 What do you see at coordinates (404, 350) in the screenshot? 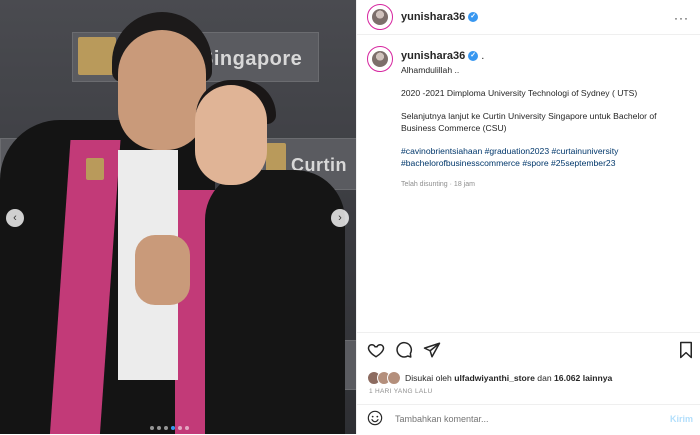
I see `comment-icon` at bounding box center [404, 350].